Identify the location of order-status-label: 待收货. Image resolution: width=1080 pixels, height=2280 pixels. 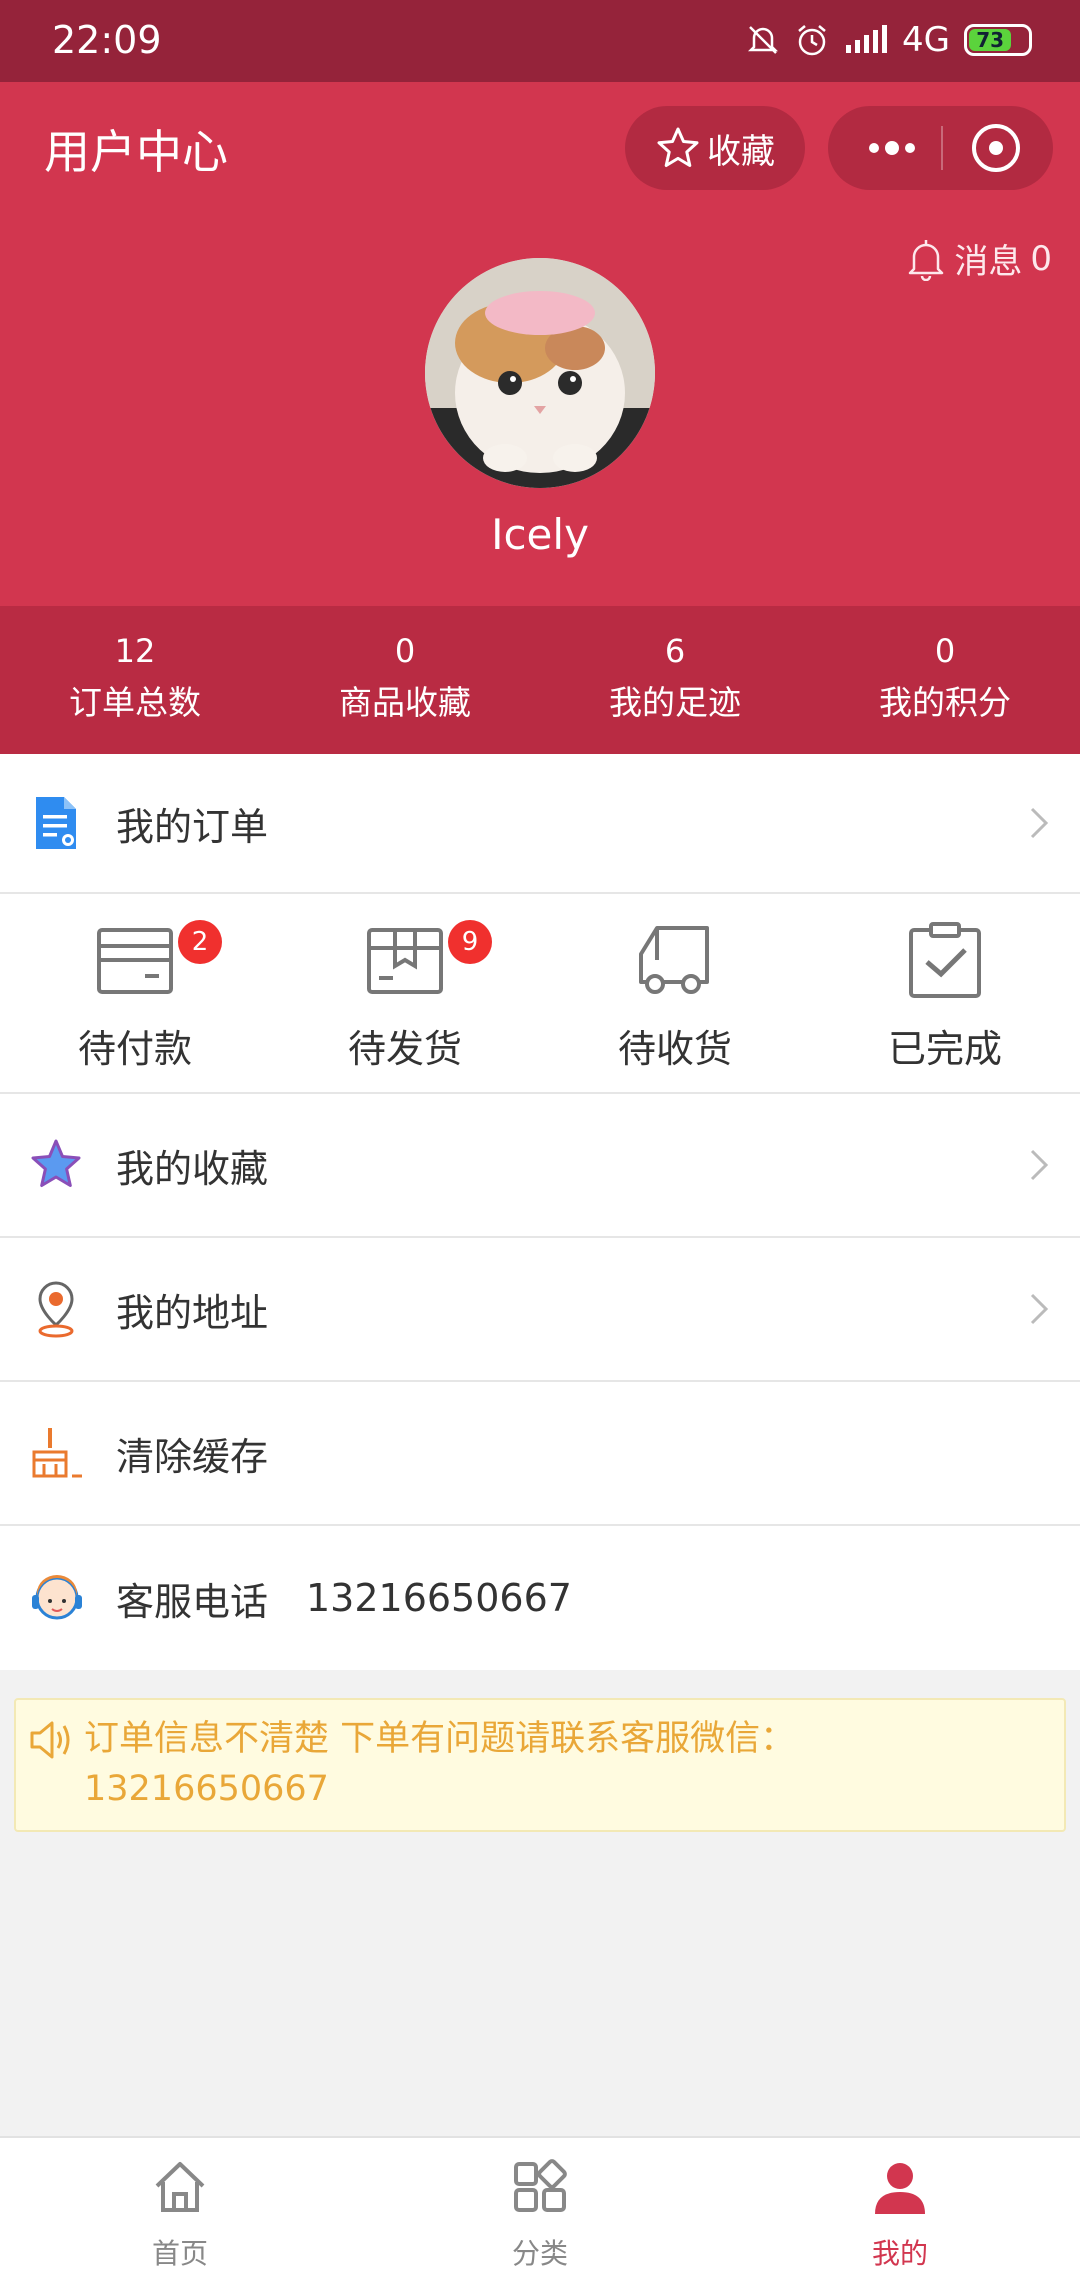
(674, 1049).